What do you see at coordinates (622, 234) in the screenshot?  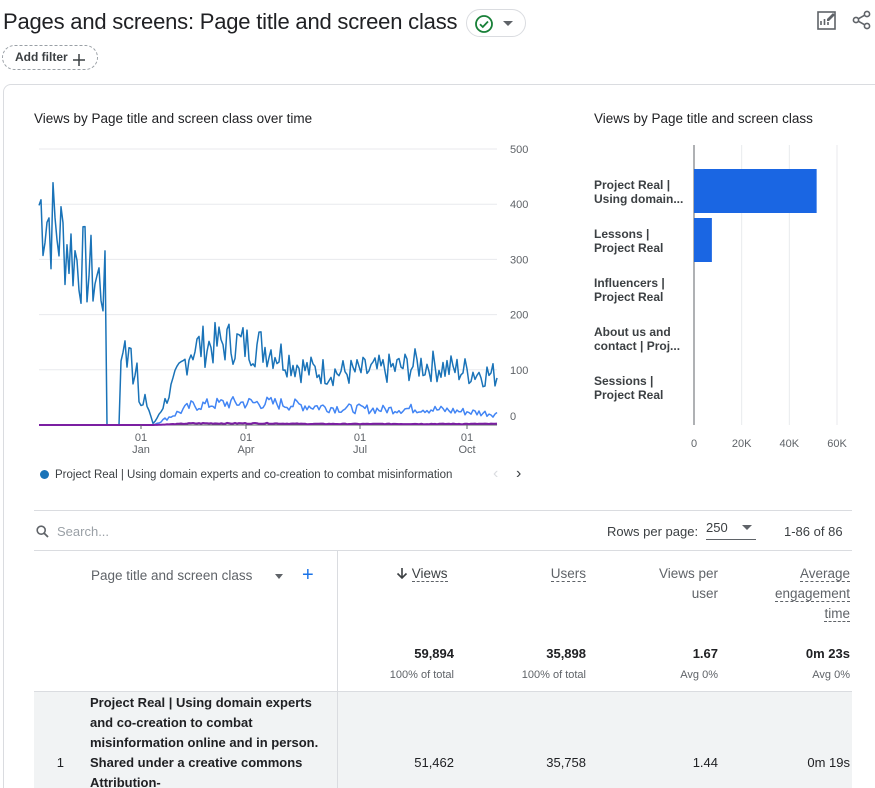 I see `bar-label-line: Lessons |` at bounding box center [622, 234].